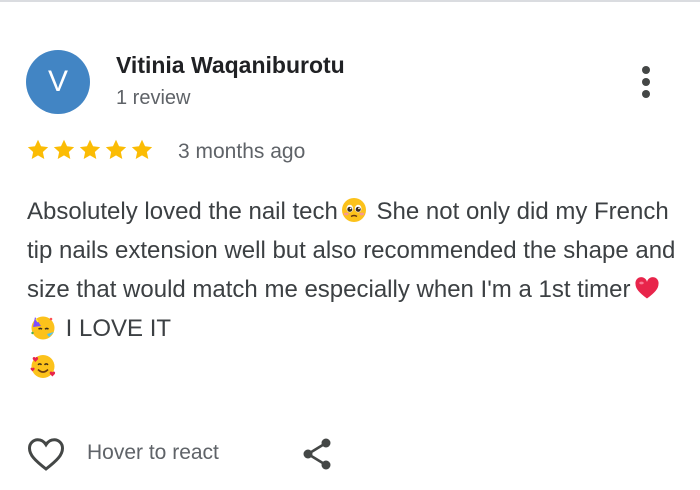 This screenshot has height=490, width=700. Describe the element at coordinates (646, 82) in the screenshot. I see `more-vert-icon` at that location.